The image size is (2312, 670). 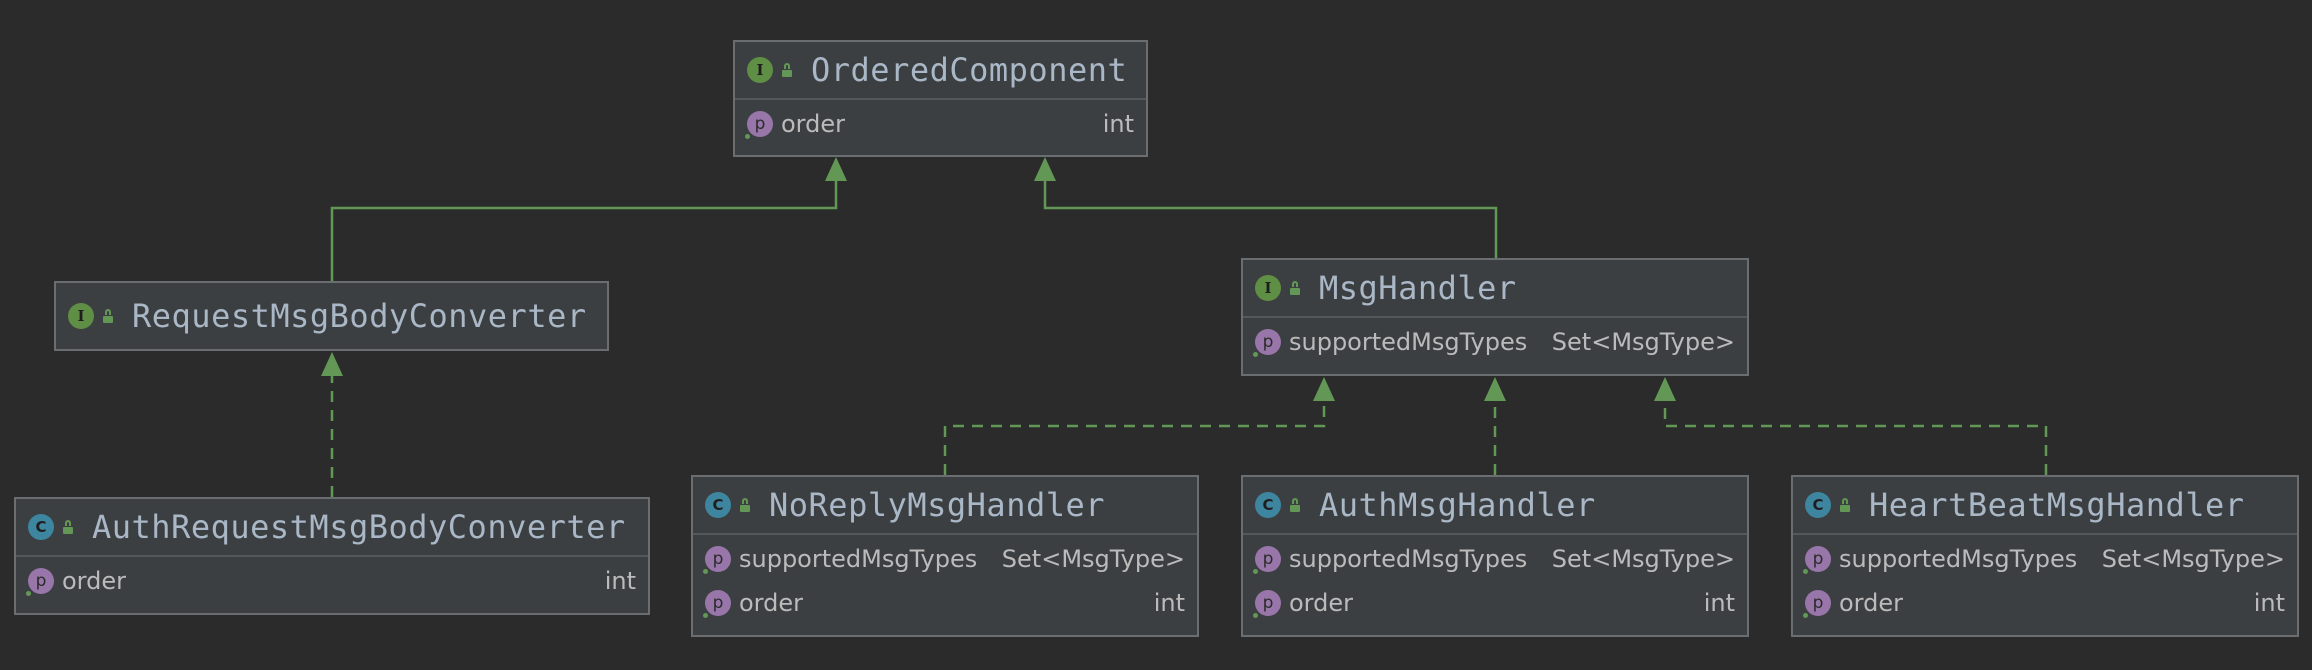 What do you see at coordinates (359, 527) in the screenshot?
I see `node-title: AuthRequestMsgBodyConverter` at bounding box center [359, 527].